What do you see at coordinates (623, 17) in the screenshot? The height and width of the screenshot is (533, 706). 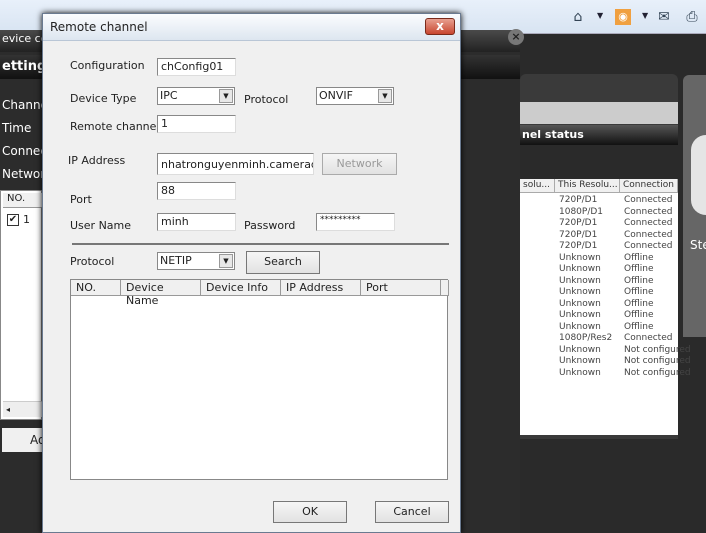 I see `rss-icon: ◉` at bounding box center [623, 17].